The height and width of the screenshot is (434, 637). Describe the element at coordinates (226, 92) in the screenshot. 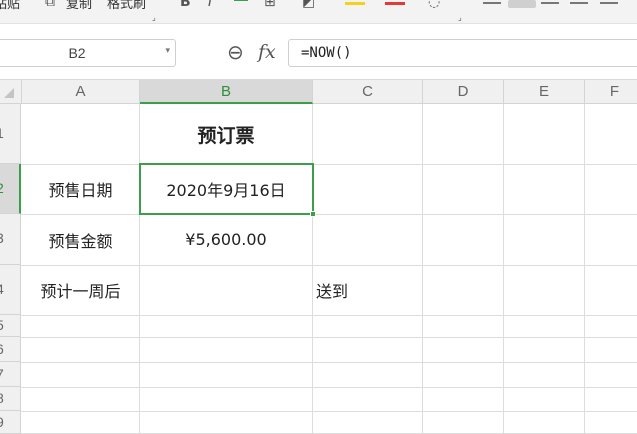

I see `column-header-b: B` at that location.